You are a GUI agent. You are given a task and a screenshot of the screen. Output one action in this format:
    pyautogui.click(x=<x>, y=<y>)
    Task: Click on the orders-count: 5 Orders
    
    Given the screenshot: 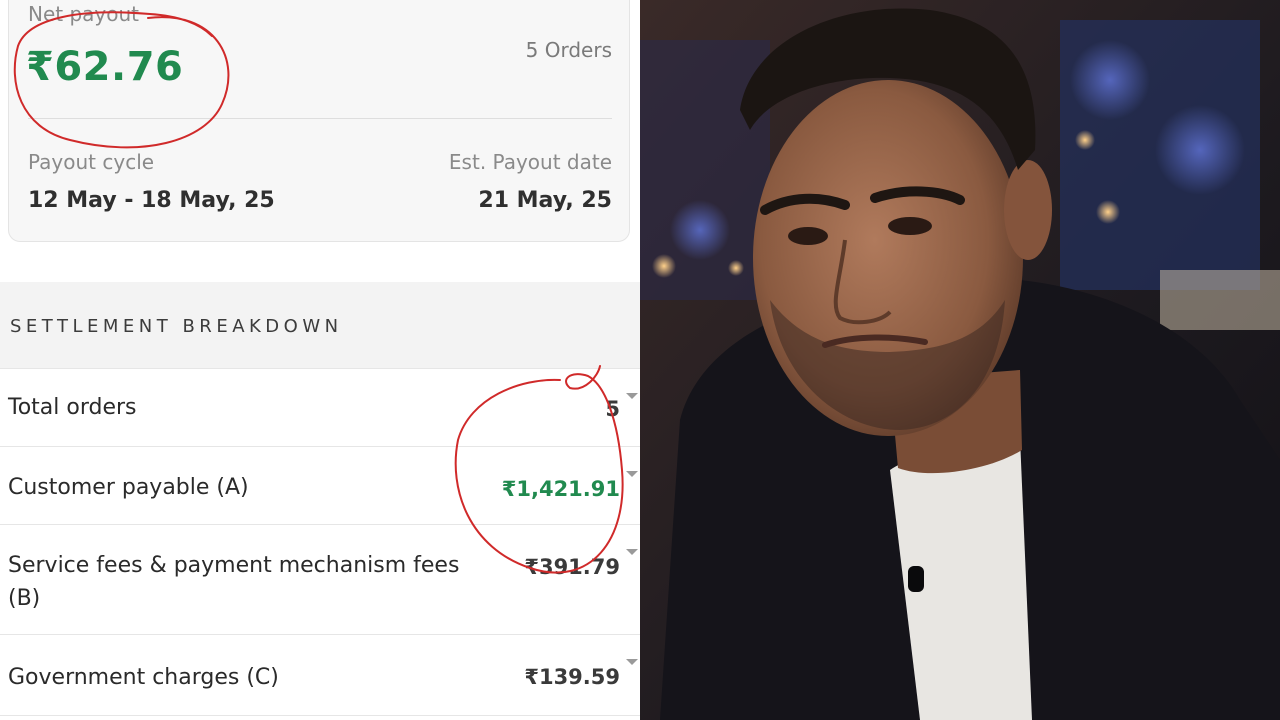 What is the action you would take?
    pyautogui.click(x=568, y=50)
    